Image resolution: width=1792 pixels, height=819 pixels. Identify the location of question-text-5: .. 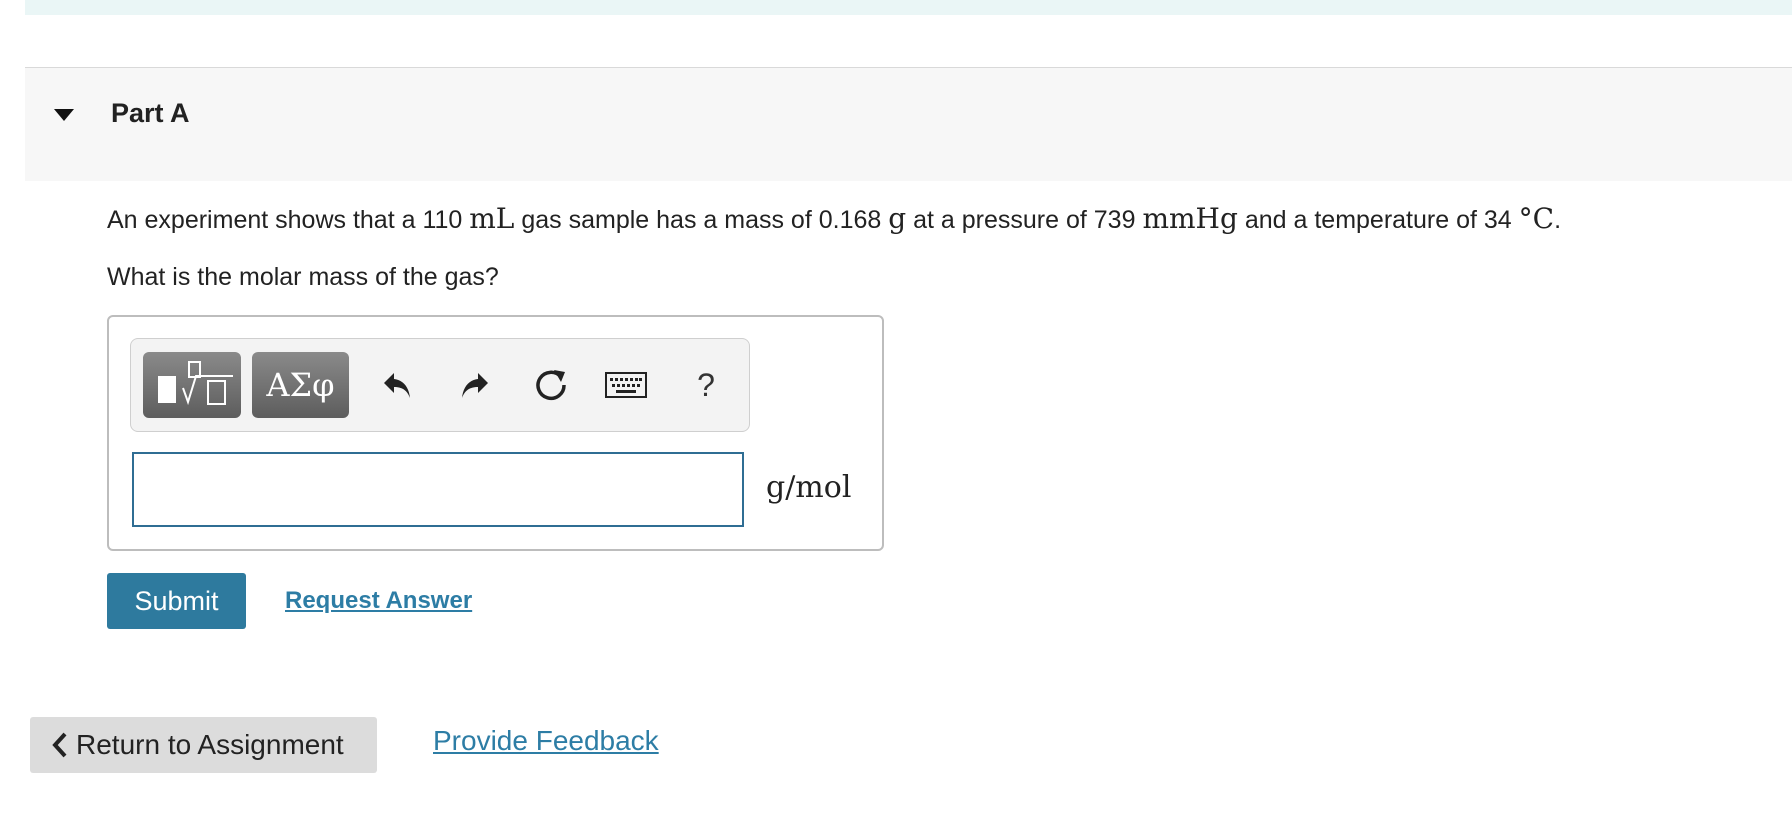
(1558, 220).